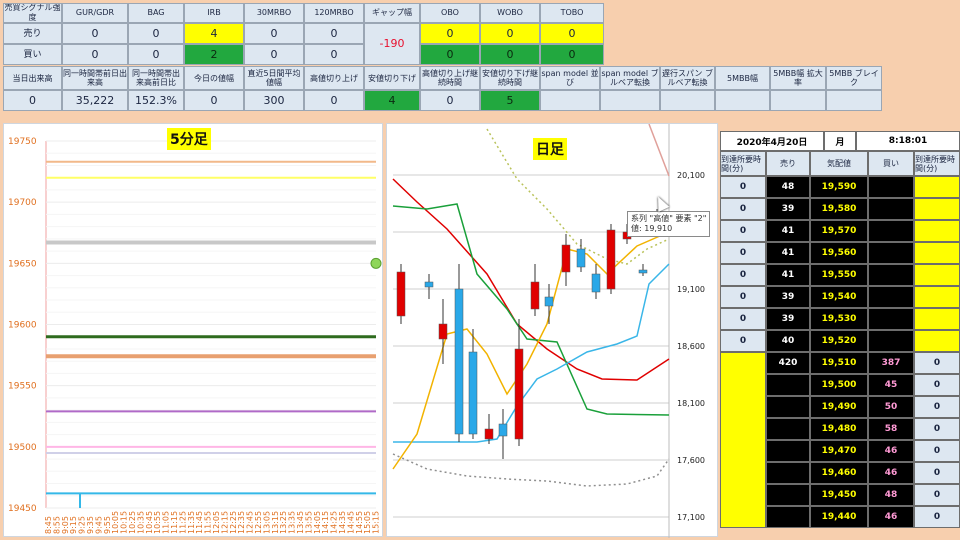  I want to click on ask-price-6: 19,530, so click(839, 319).